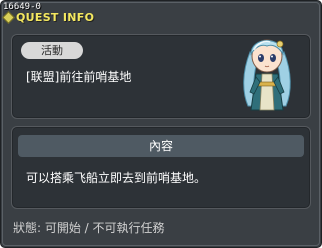 This screenshot has width=322, height=248. What do you see at coordinates (267, 75) in the screenshot?
I see `npc-portrait-icon` at bounding box center [267, 75].